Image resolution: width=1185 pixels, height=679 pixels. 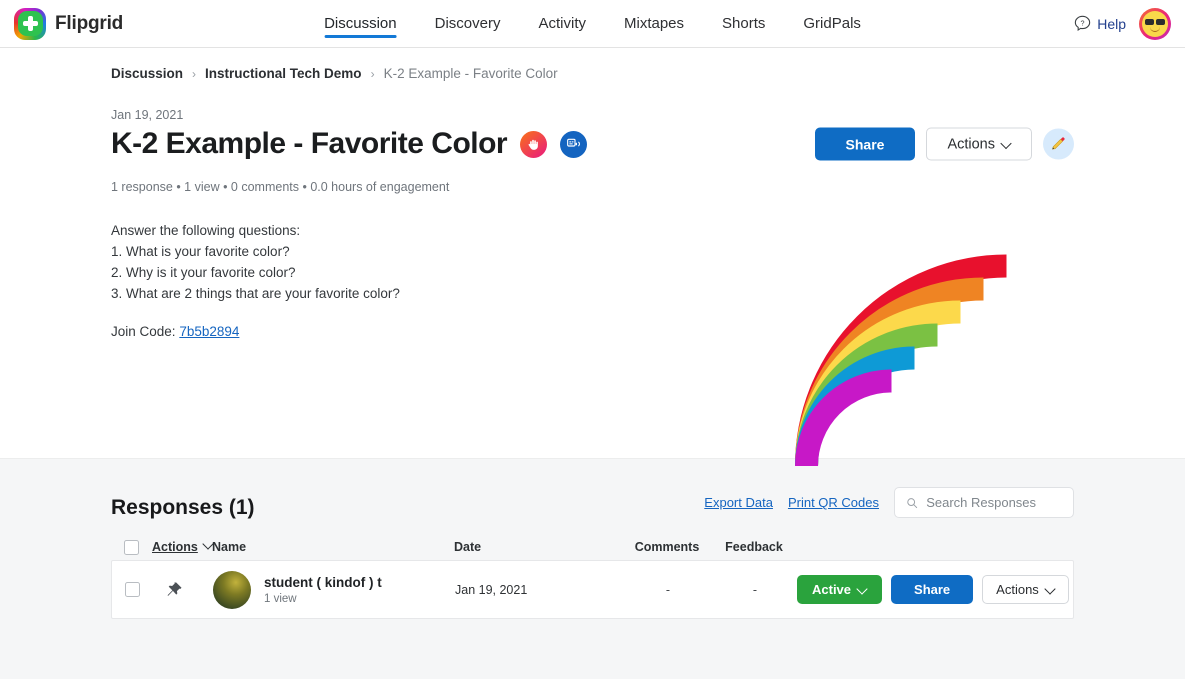 What do you see at coordinates (147, 73) in the screenshot?
I see `breadcrumb-discussion: Discussion` at bounding box center [147, 73].